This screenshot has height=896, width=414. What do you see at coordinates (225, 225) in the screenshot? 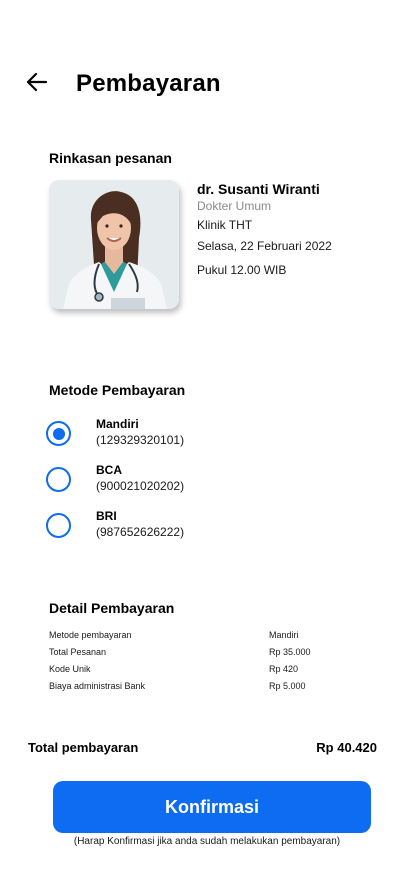
I see `clinic-name: Klinik THT` at bounding box center [225, 225].